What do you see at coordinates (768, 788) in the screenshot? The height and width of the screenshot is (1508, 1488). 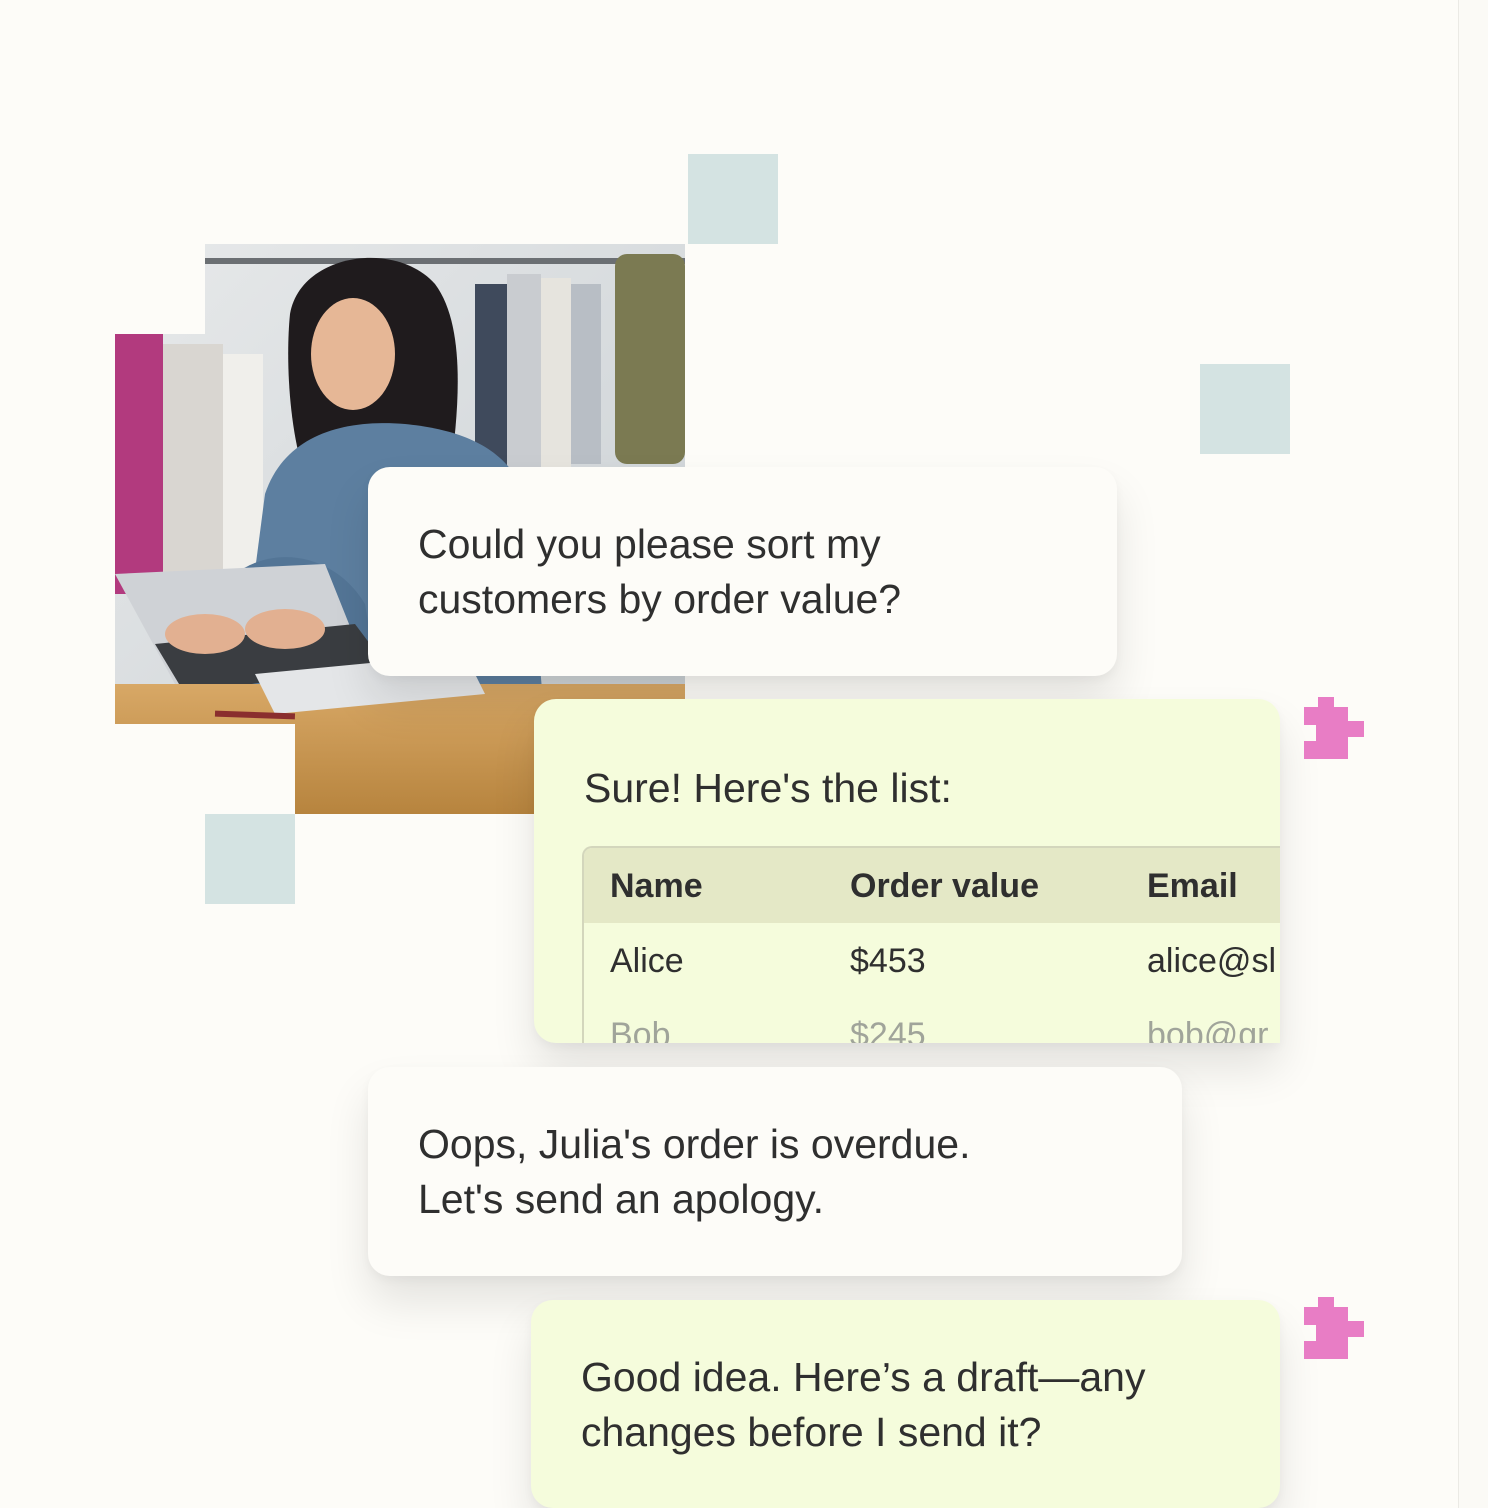 I see `assistant-message-text: Sure! Here's the list:` at bounding box center [768, 788].